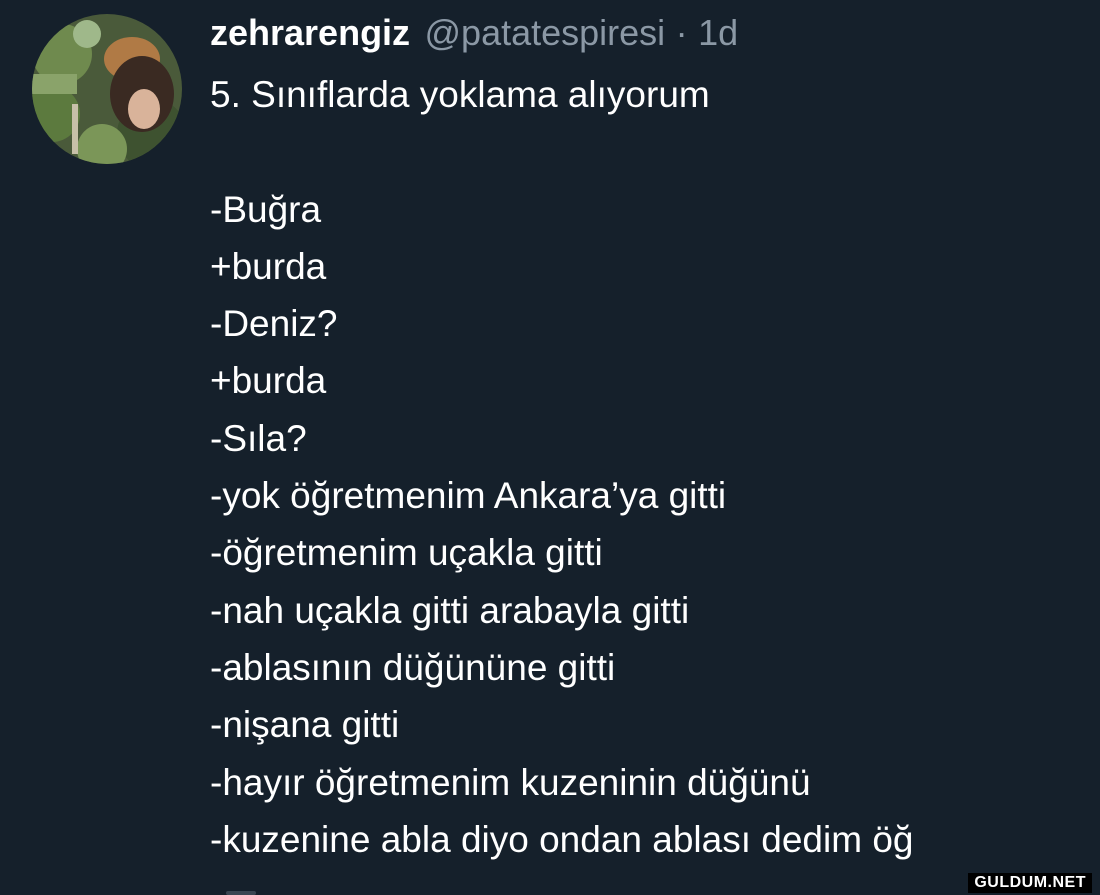 This screenshot has width=1100, height=895. I want to click on tweet-line: -nah uçakla gitti arabayla gitti, so click(450, 610).